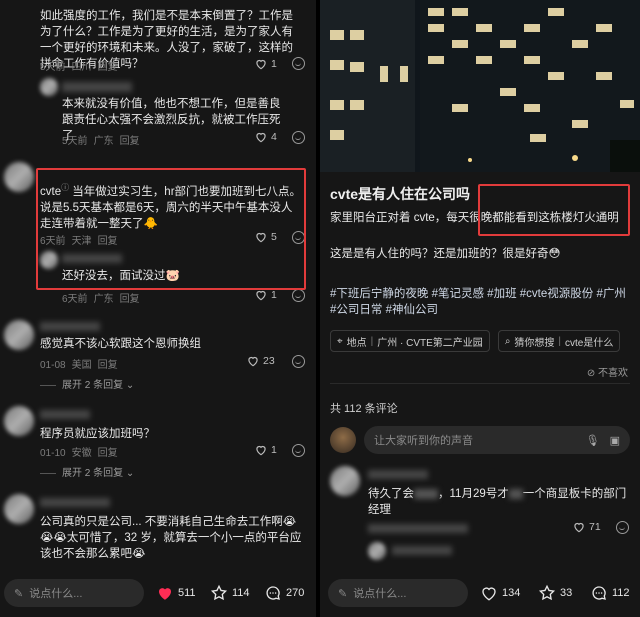  Describe the element at coordinates (595, 527) in the screenshot. I see `like-count: 71` at that location.